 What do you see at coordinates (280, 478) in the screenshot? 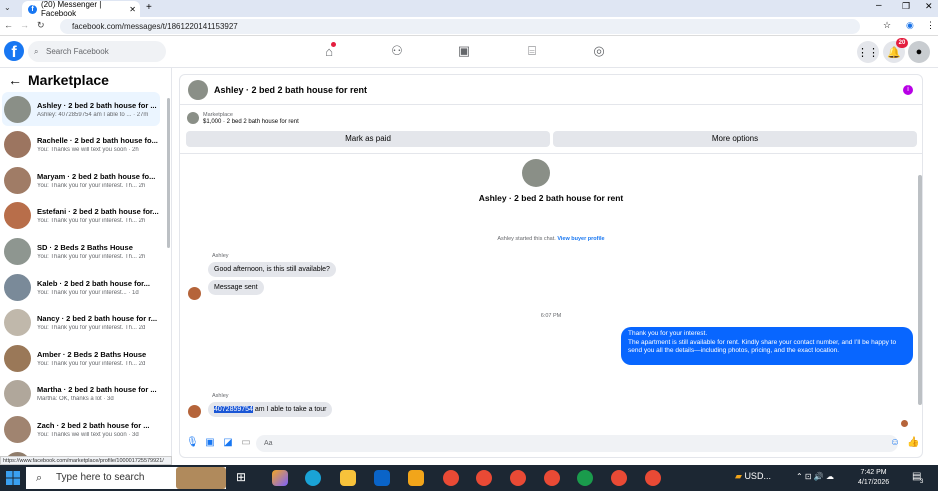
I see `copilot-icon` at bounding box center [280, 478].